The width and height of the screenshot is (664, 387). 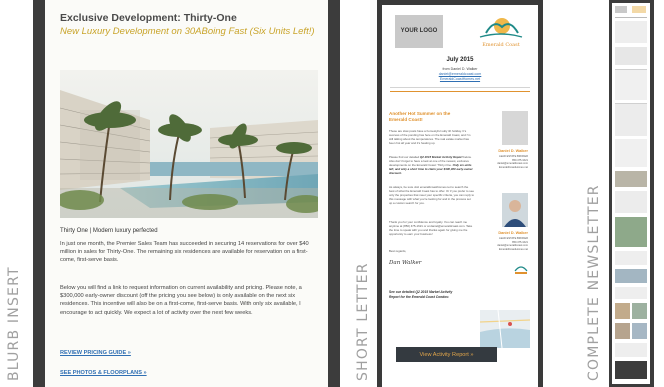 I want to click on complete-newsletter-label: COMPLETE NEWSLETTER, so click(x=594, y=282).